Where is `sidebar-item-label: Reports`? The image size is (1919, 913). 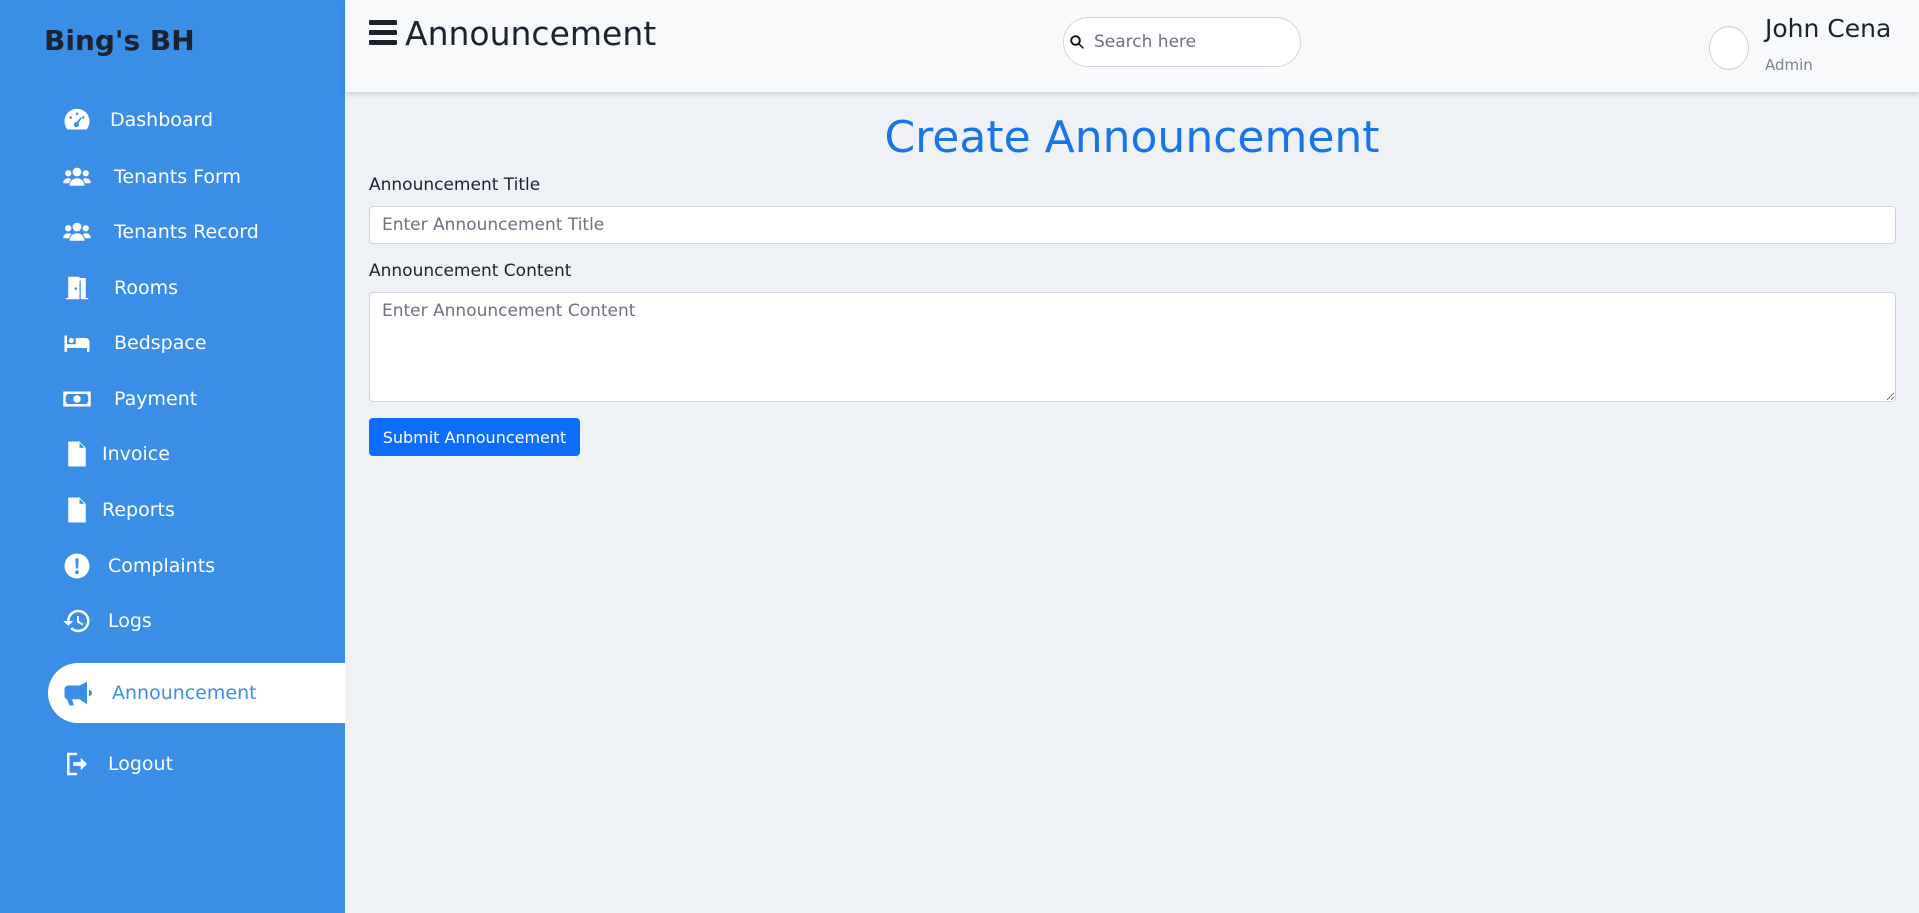
sidebar-item-label: Reports is located at coordinates (138, 510).